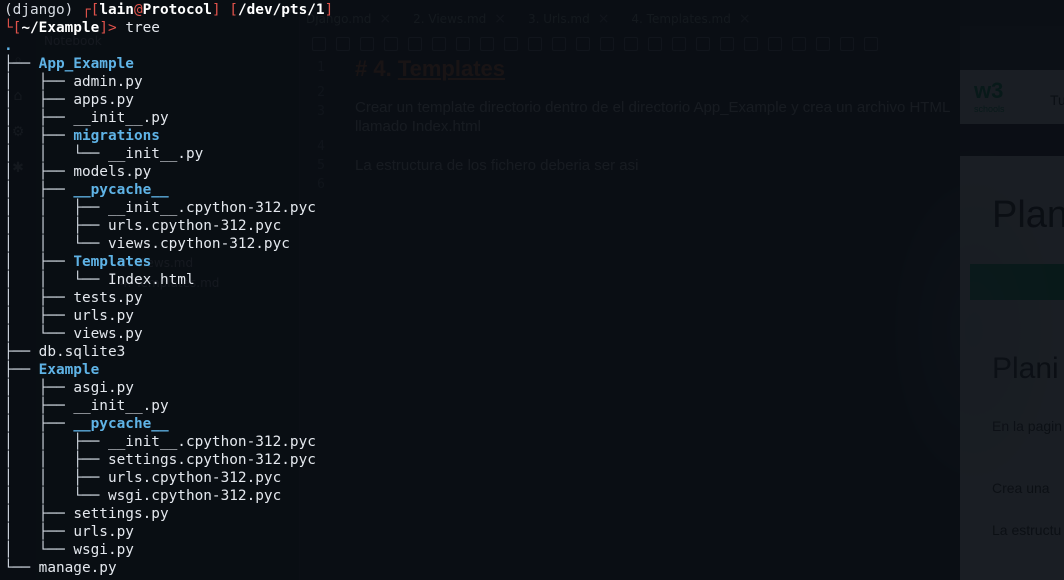  Describe the element at coordinates (138, 10) in the screenshot. I see `prompt-at: @` at that location.